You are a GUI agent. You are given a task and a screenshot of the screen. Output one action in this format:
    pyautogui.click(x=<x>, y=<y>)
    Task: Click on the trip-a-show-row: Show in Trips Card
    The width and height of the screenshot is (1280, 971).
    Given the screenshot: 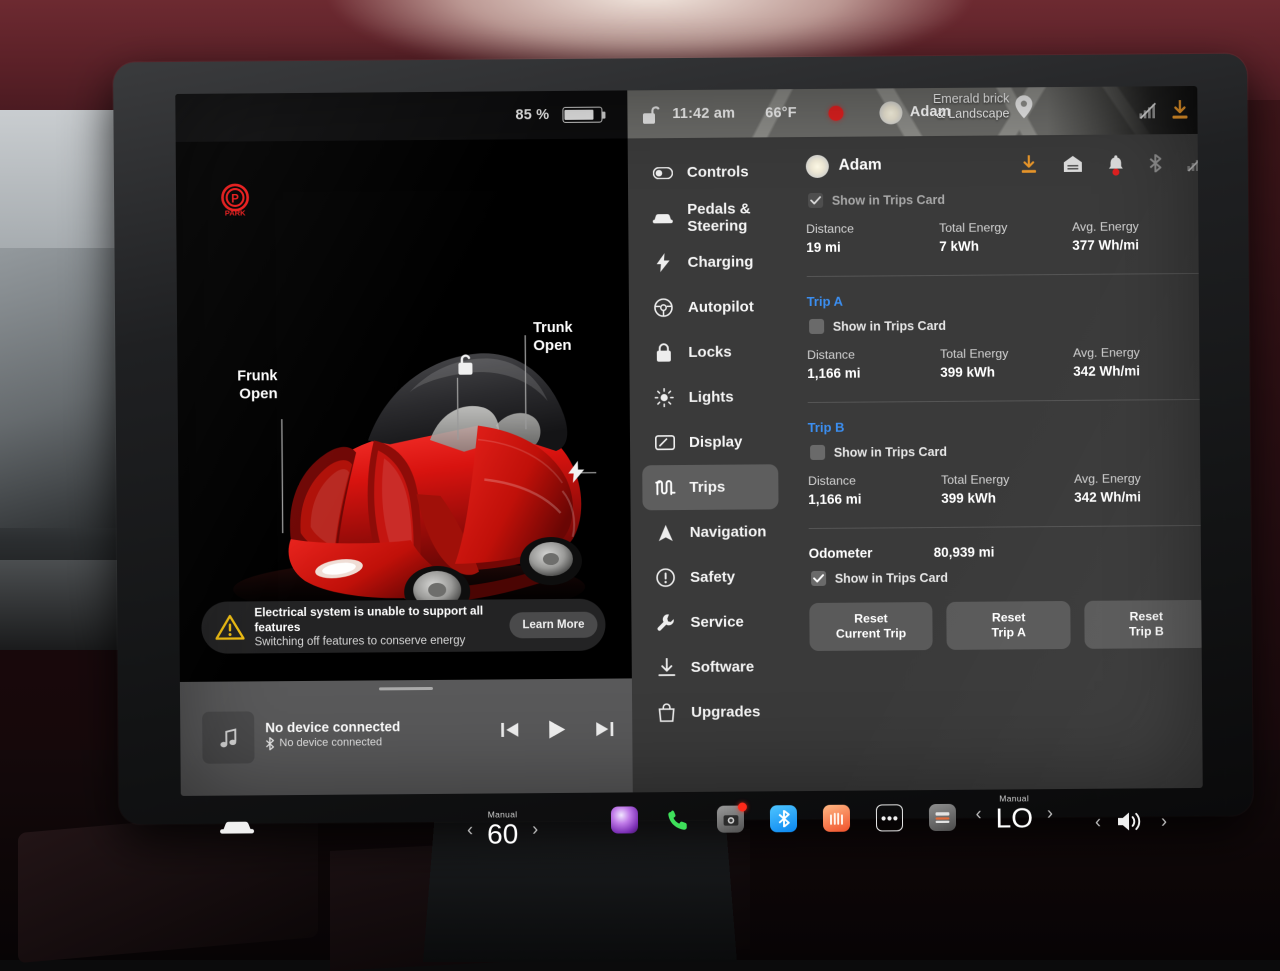 What is the action you would take?
    pyautogui.click(x=1006, y=325)
    